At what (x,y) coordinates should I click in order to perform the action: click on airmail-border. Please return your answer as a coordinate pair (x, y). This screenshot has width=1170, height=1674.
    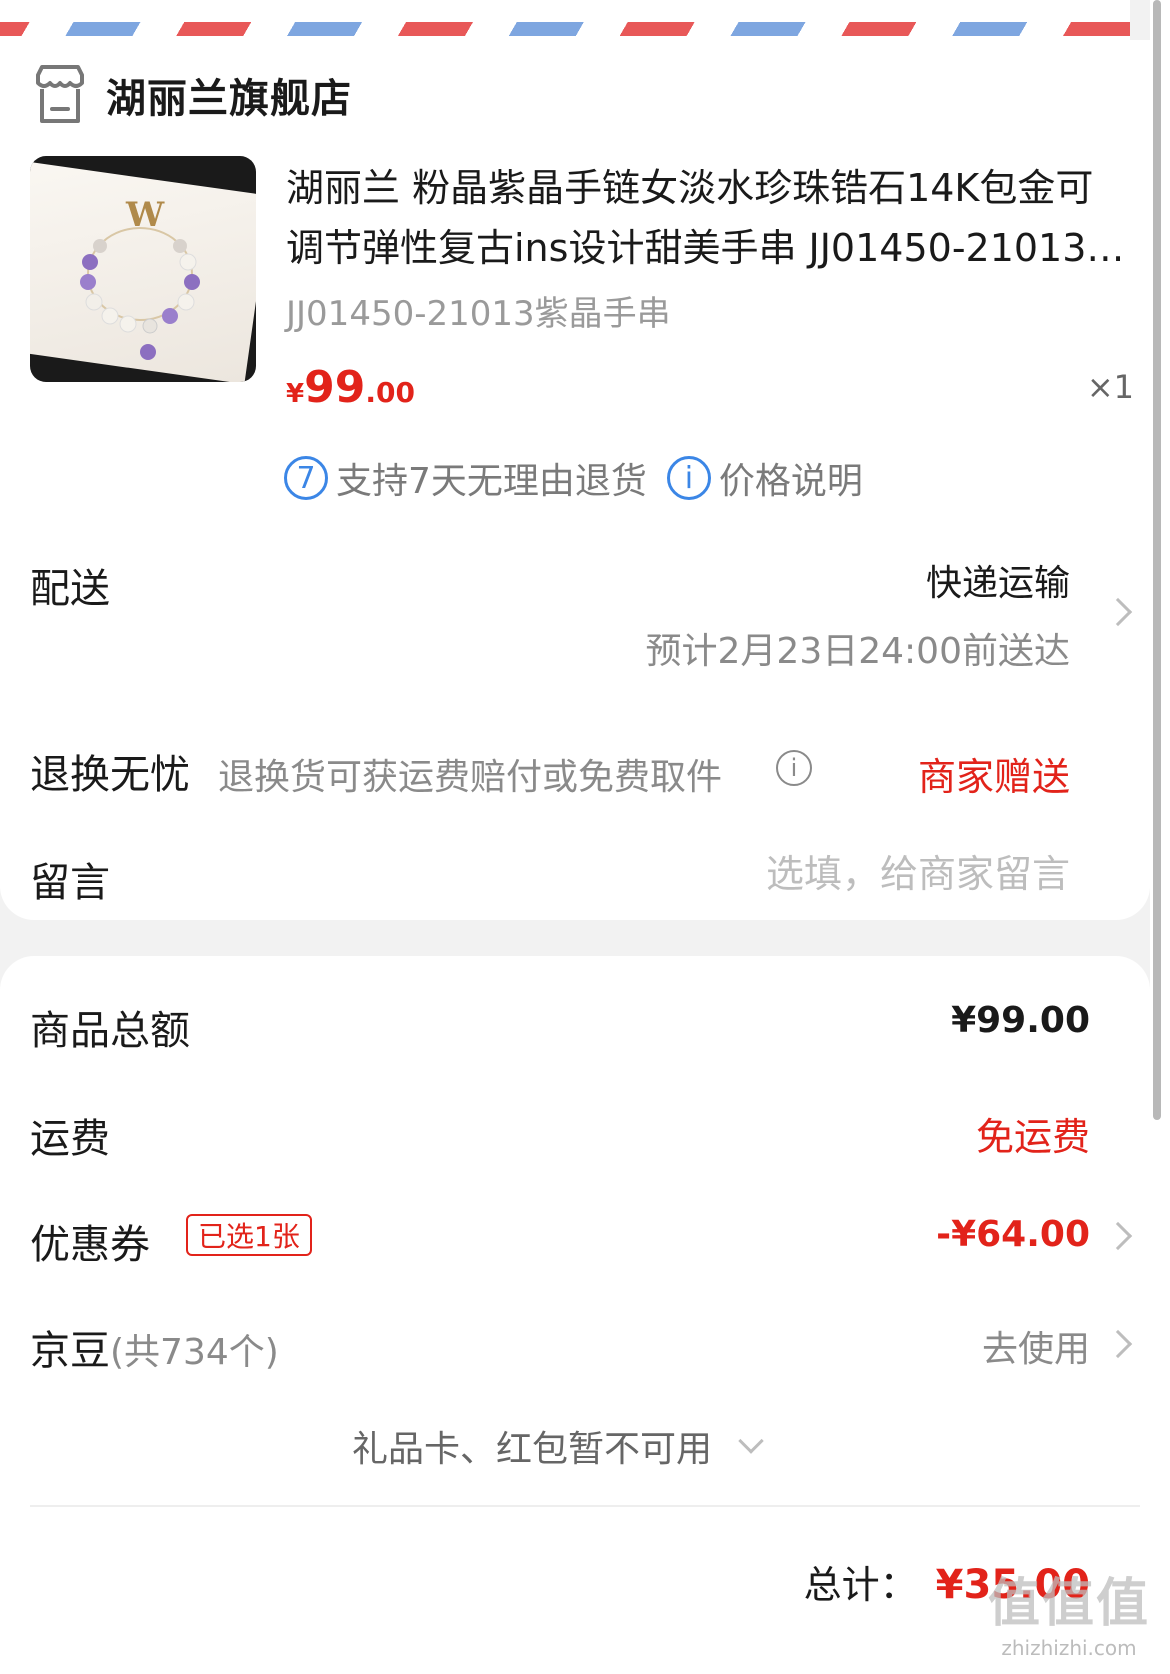
    Looking at the image, I should click on (565, 20).